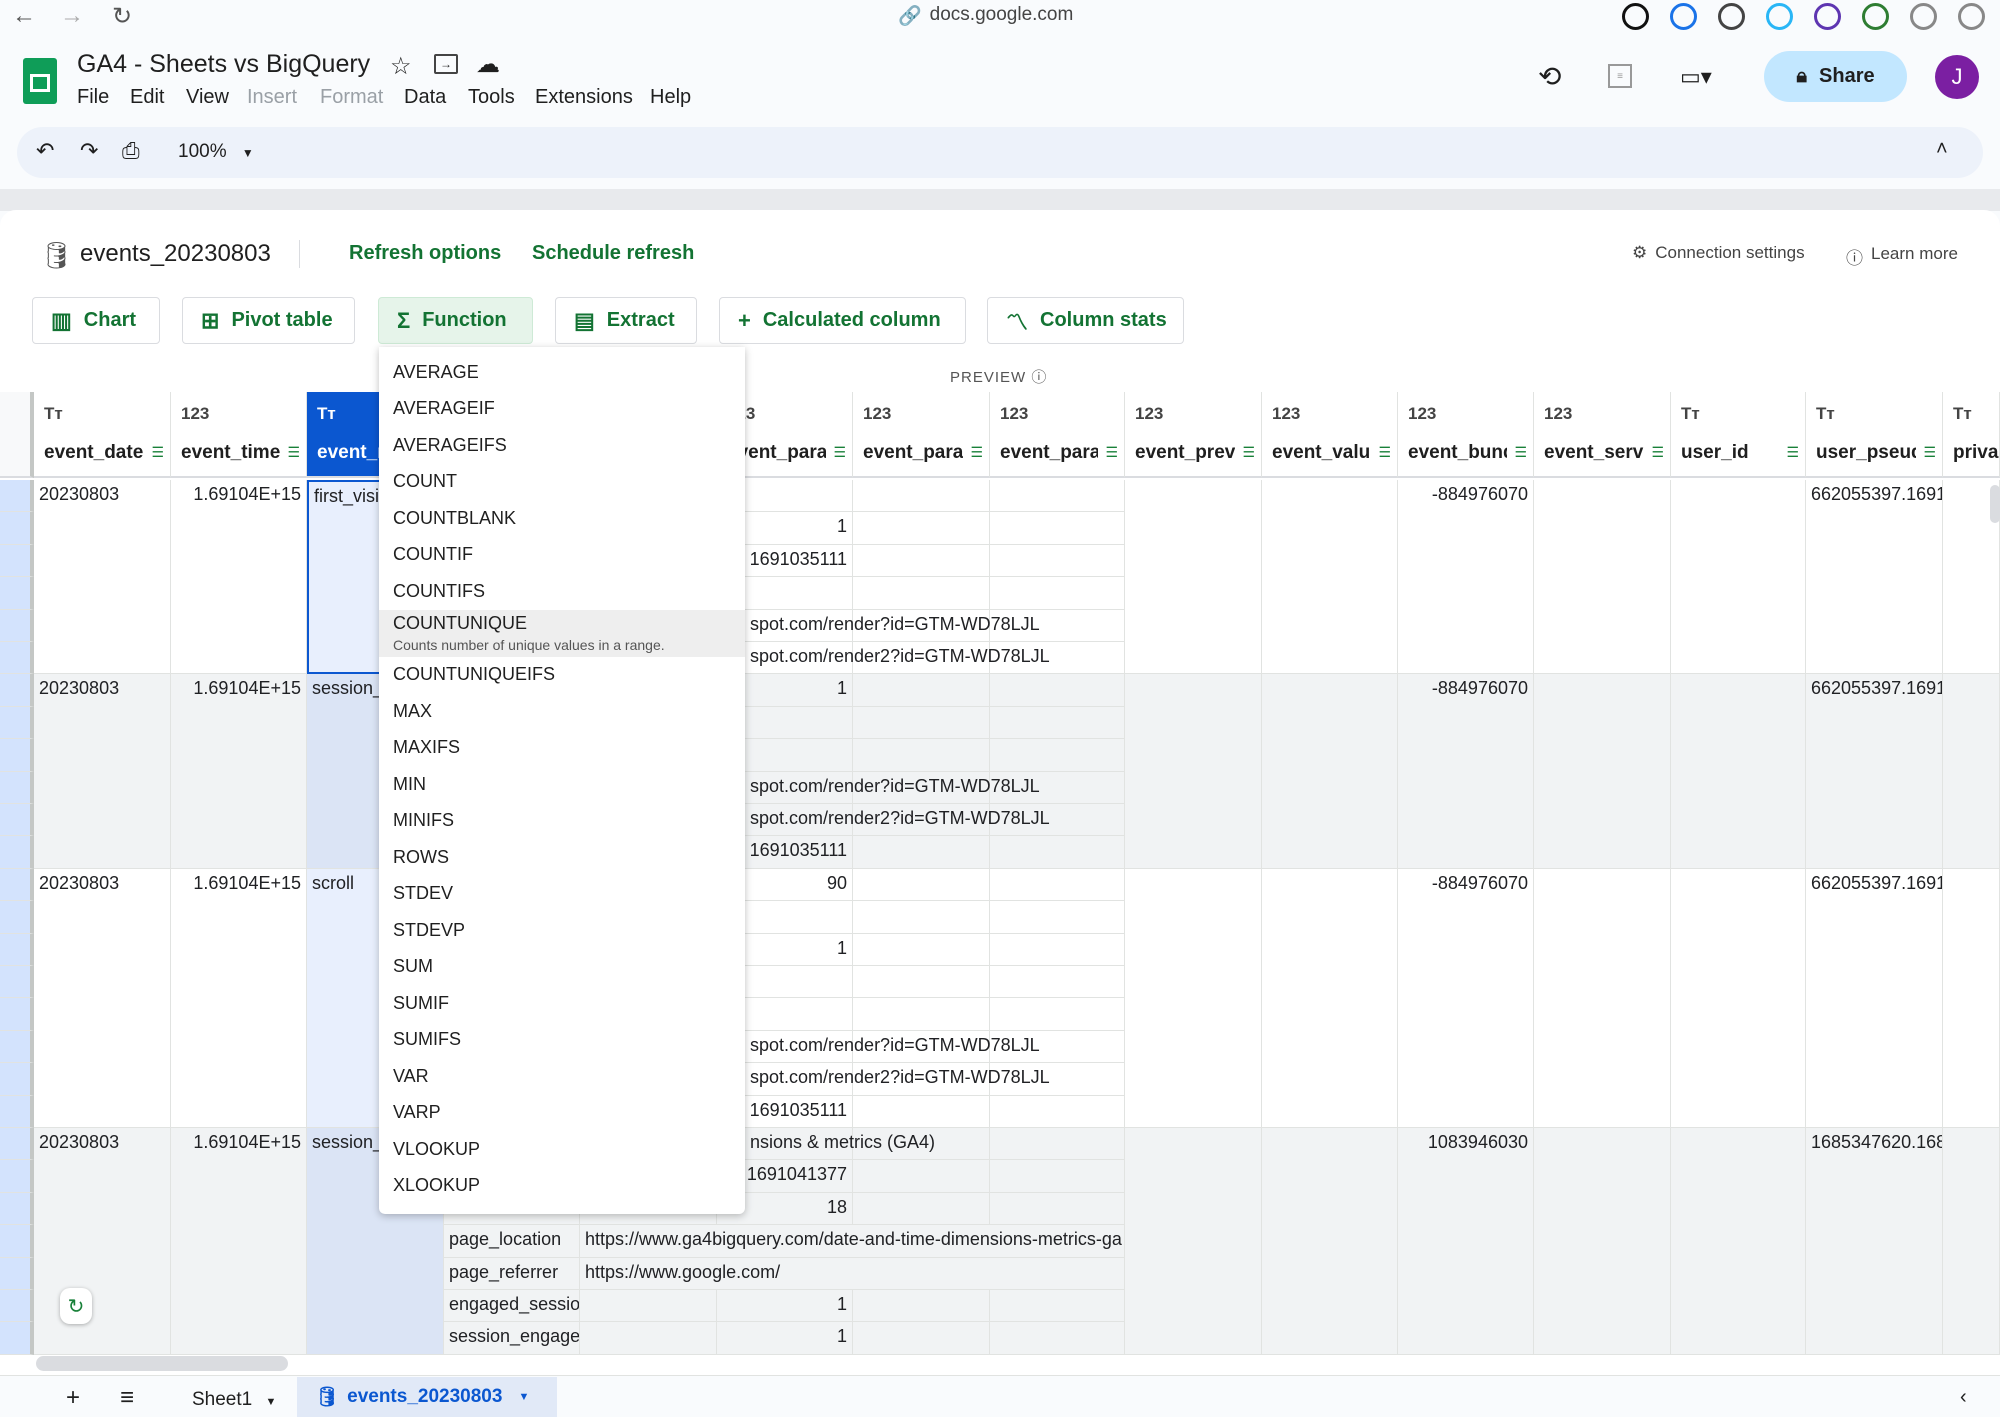 Image resolution: width=2000 pixels, height=1417 pixels. I want to click on forward-icon: →, so click(72, 16).